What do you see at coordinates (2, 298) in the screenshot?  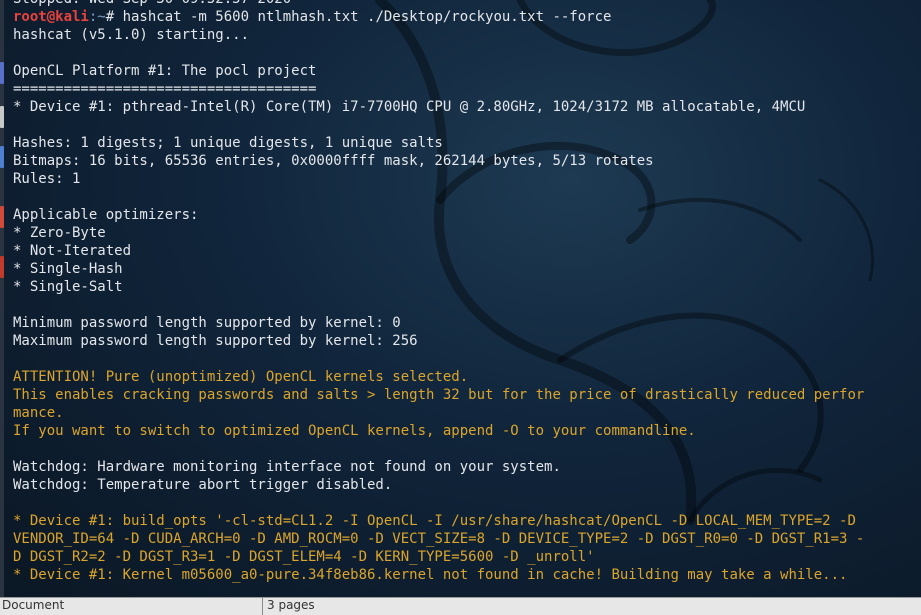 I see `dock-edge` at bounding box center [2, 298].